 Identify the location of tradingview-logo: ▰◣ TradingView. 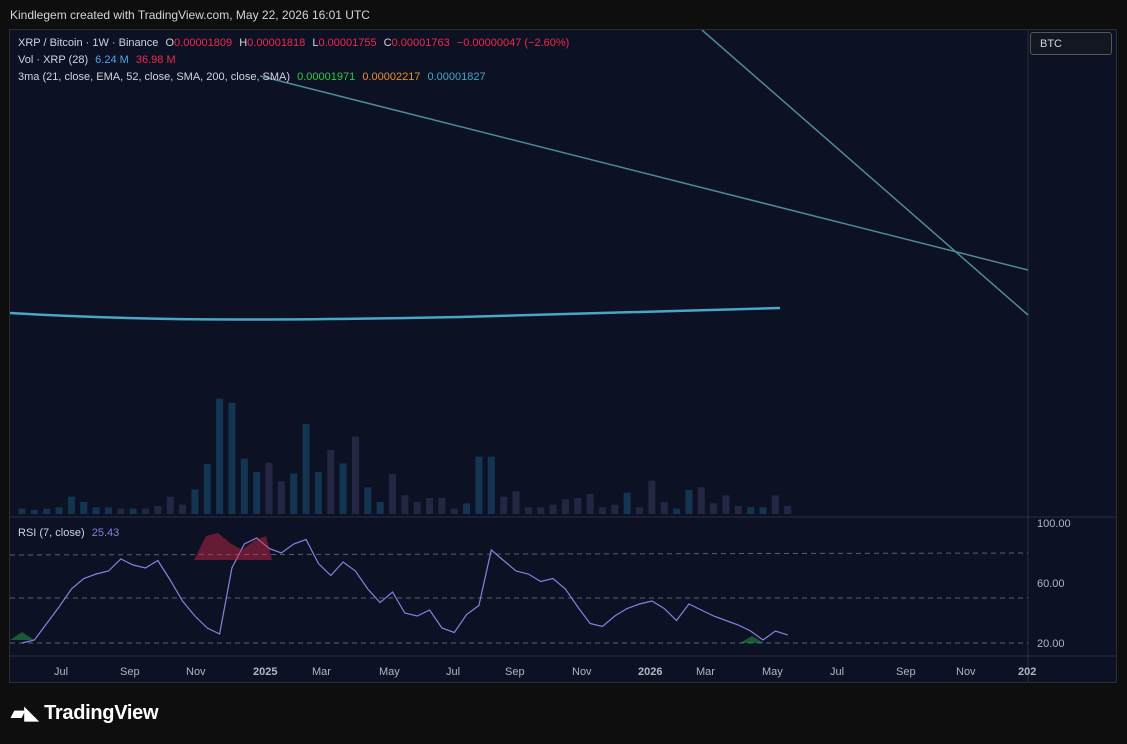
(85, 713).